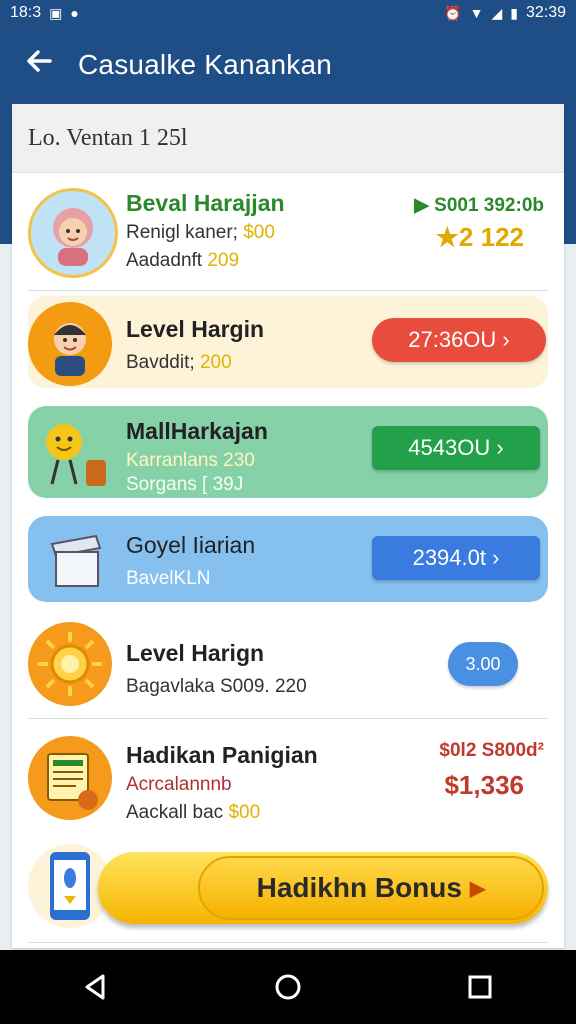 Image resolution: width=576 pixels, height=1024 pixels. I want to click on bonus-button: Hadikhn Bonus ▶, so click(323, 888).